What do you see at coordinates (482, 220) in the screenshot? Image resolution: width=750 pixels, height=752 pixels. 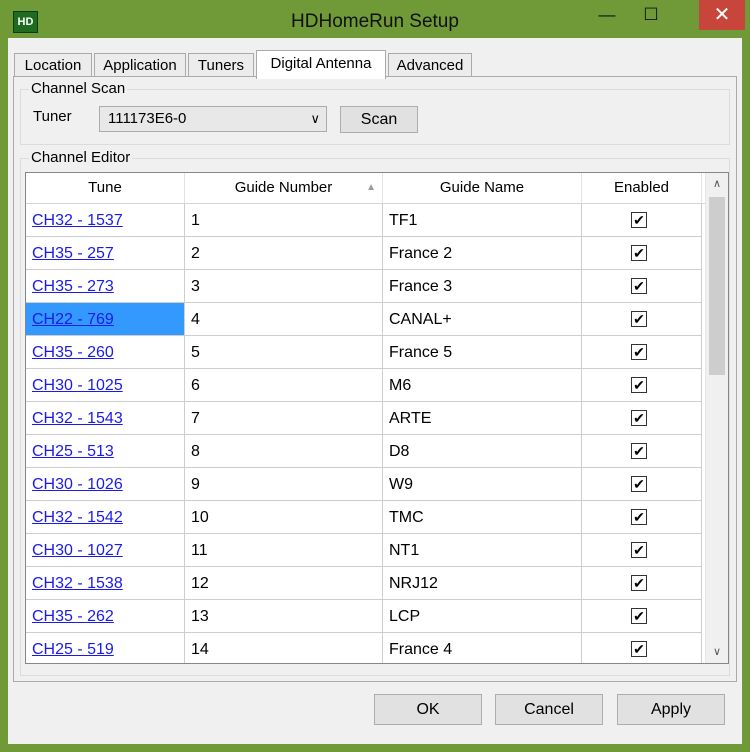 I see `guide-name-cell: TF1` at bounding box center [482, 220].